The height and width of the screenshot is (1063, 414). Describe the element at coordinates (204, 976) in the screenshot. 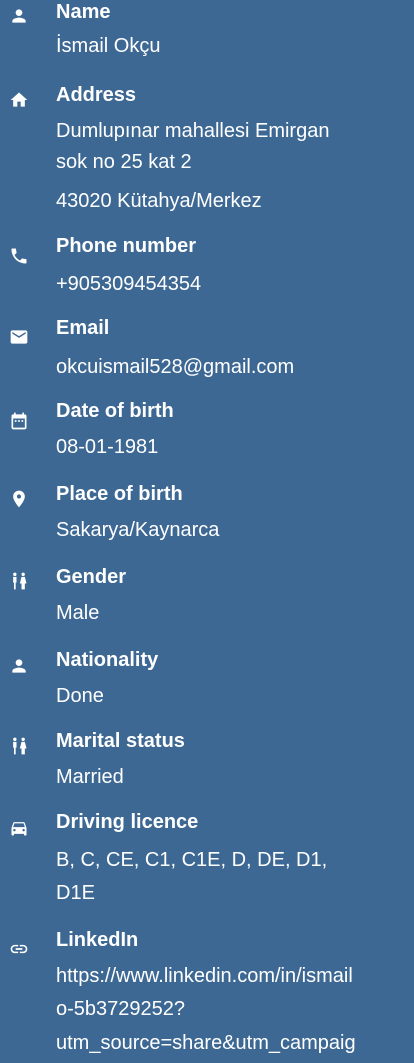

I see `linkedin-url-line: https://www.linkedin.com/in/ismail` at that location.